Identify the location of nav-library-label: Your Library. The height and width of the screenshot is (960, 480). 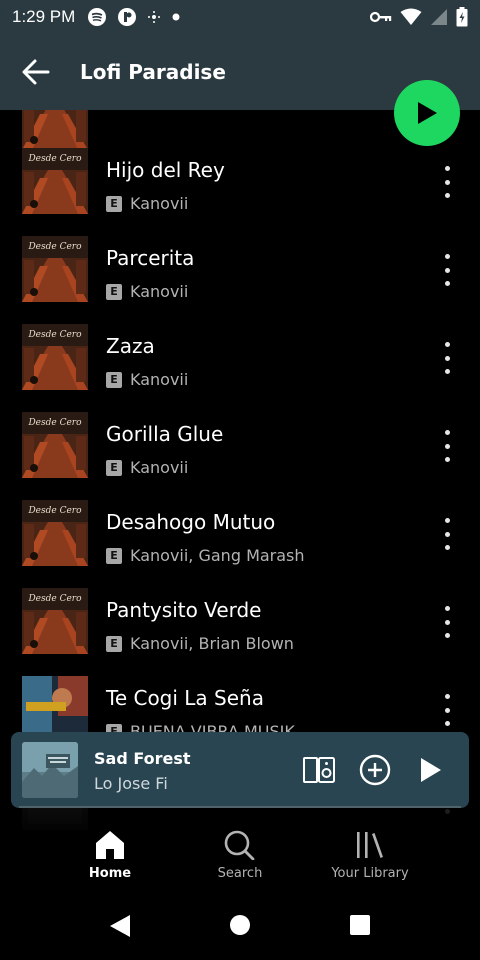
(370, 873).